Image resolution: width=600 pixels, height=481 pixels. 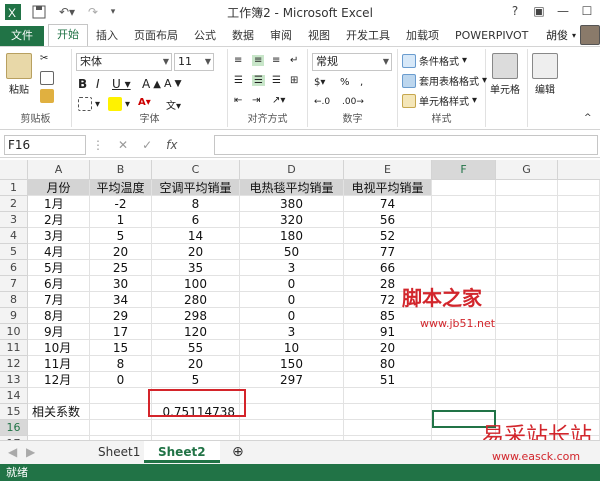 I want to click on cell: 4月, so click(x=59, y=252).